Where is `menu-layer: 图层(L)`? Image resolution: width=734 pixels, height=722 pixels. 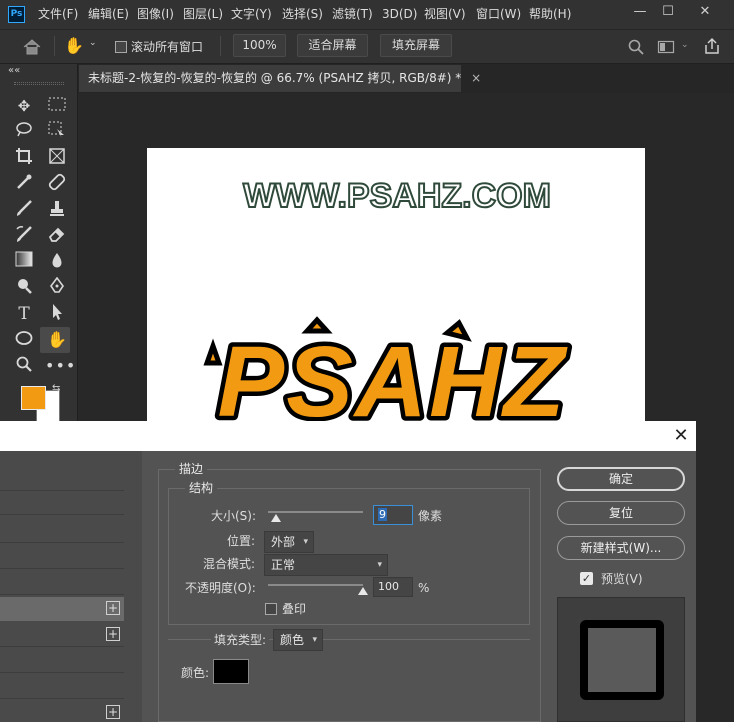
menu-layer: 图层(L) is located at coordinates (203, 14).